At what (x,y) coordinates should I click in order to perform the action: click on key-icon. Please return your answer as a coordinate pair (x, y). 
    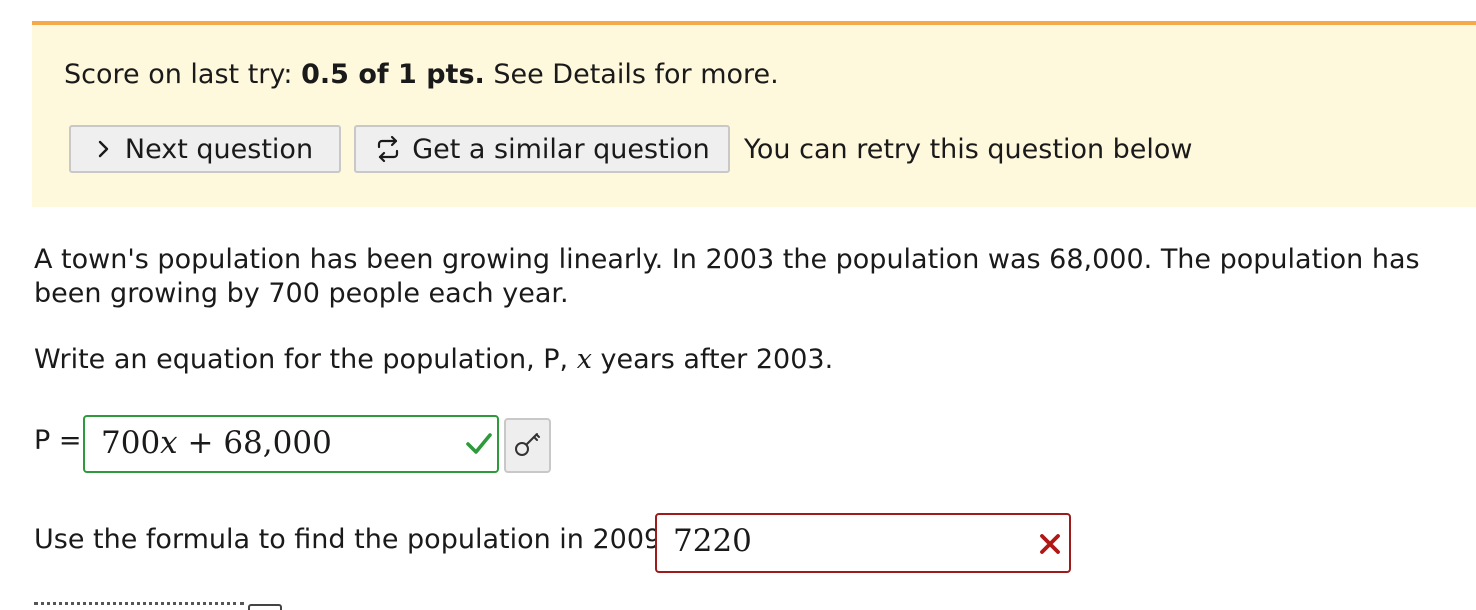
    Looking at the image, I should click on (528, 446).